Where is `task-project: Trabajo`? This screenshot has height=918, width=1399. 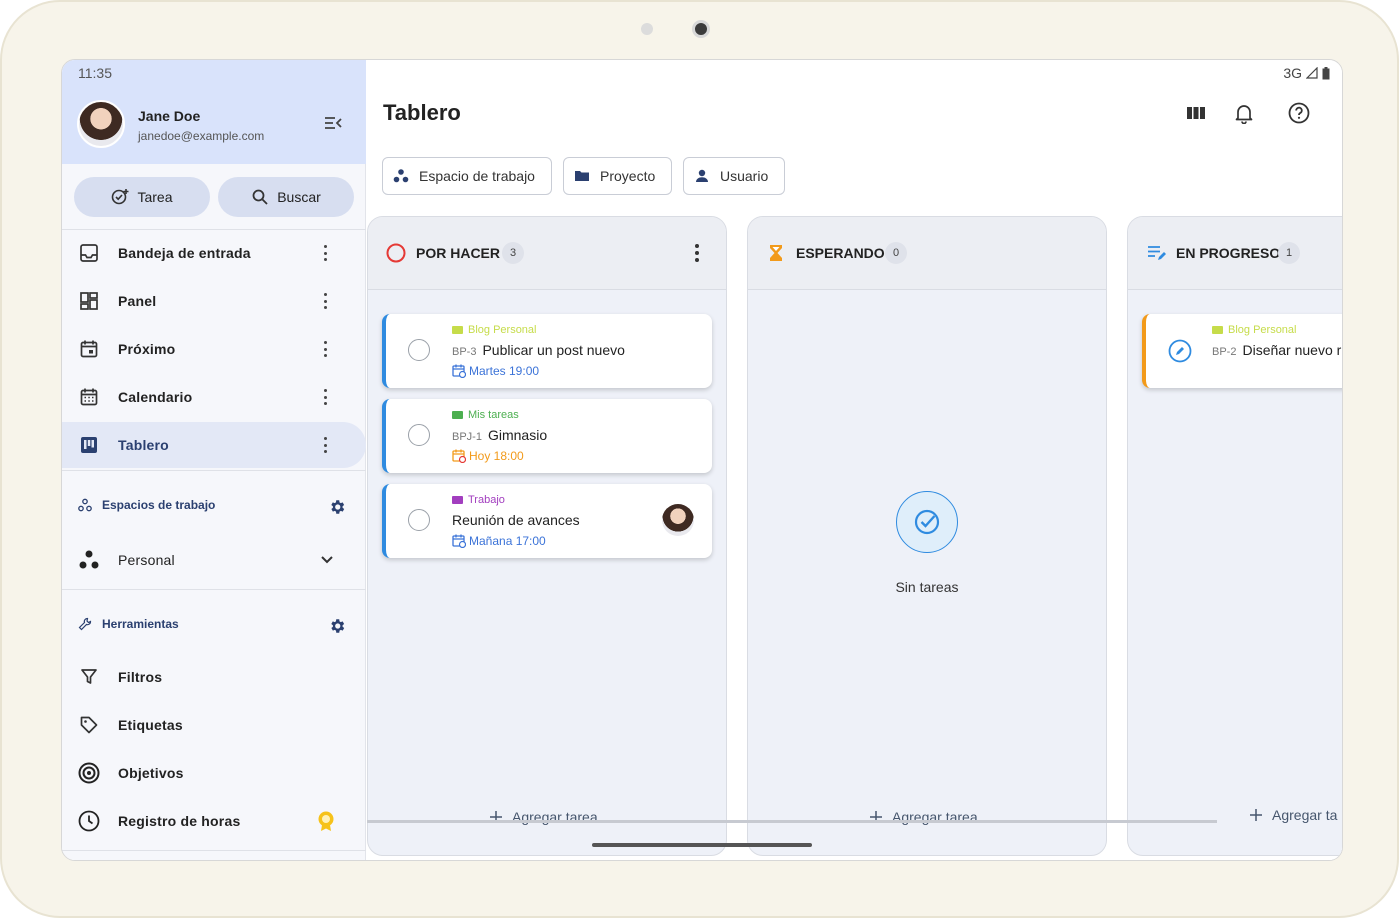 task-project: Trabajo is located at coordinates (478, 500).